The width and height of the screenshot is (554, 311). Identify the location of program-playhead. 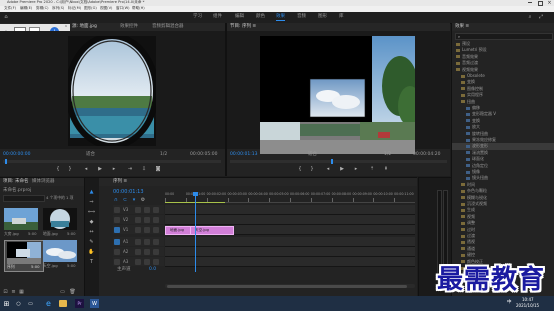
(332, 161).